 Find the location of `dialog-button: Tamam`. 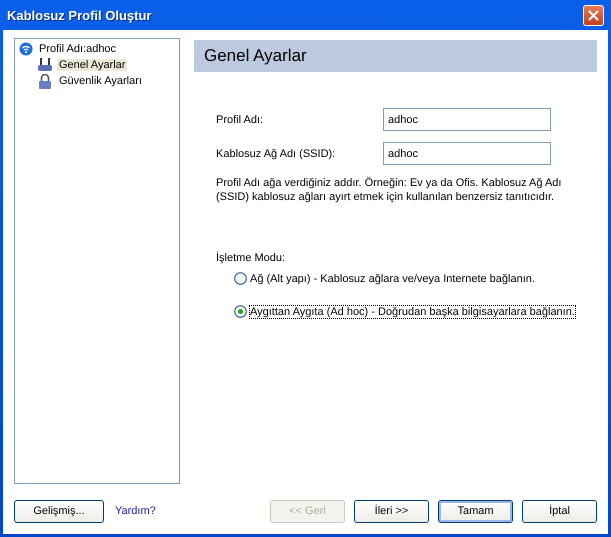

dialog-button: Tamam is located at coordinates (475, 511).